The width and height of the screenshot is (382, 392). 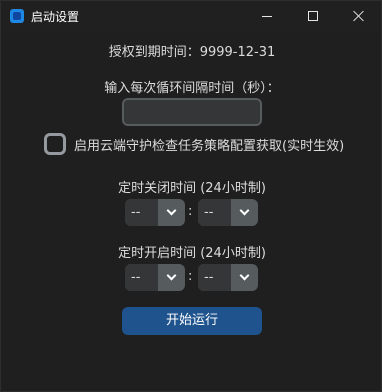 I want to click on close-button, so click(x=359, y=16).